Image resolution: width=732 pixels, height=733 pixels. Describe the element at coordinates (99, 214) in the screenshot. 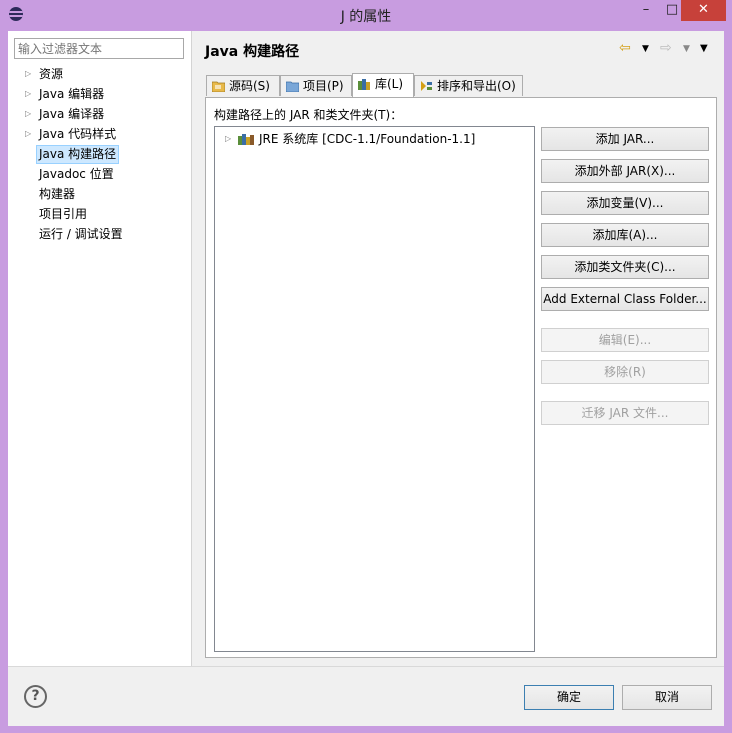

I see `sidebar-item-project-references: 项目引用` at that location.